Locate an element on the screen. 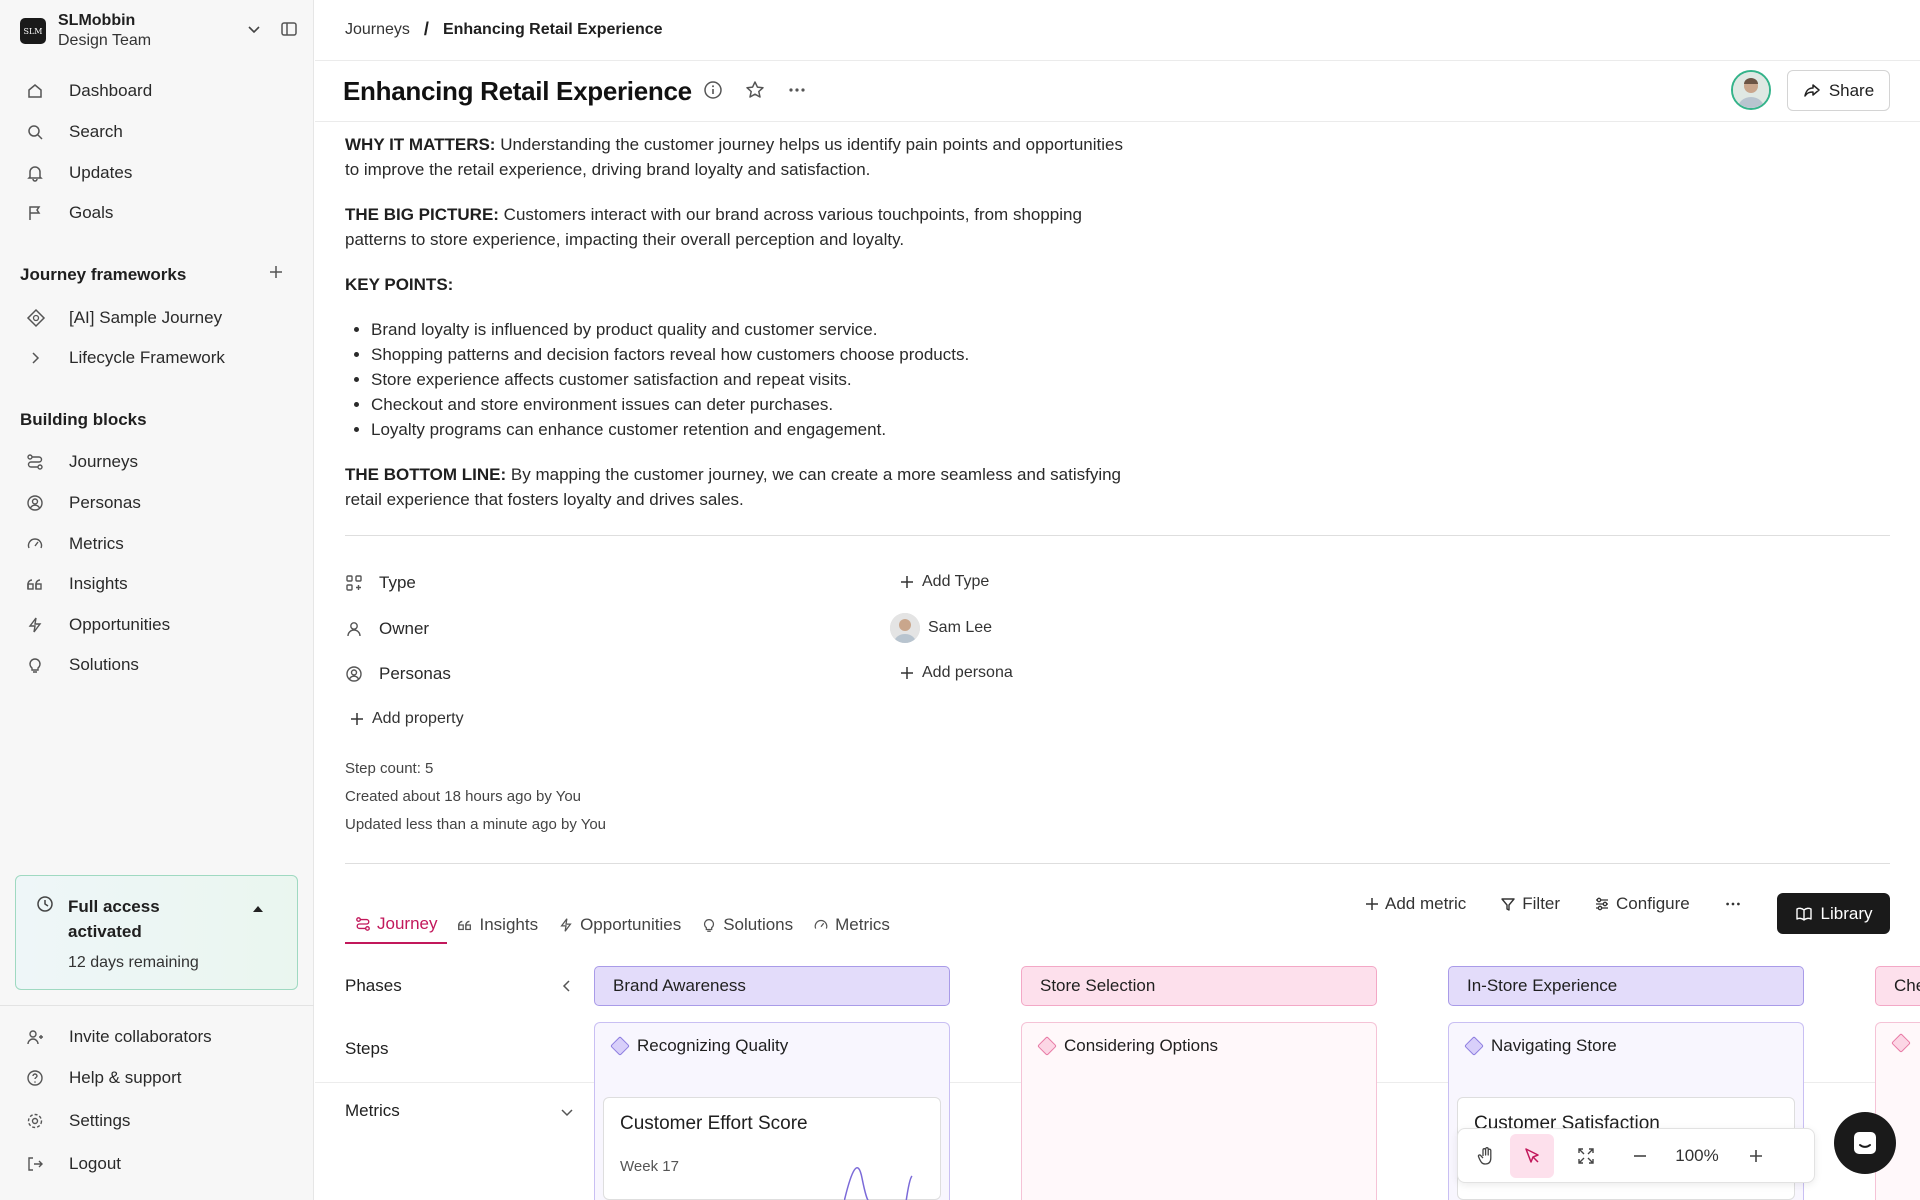 The height and width of the screenshot is (1200, 1920). nav-goals: Goals is located at coordinates (158, 213).